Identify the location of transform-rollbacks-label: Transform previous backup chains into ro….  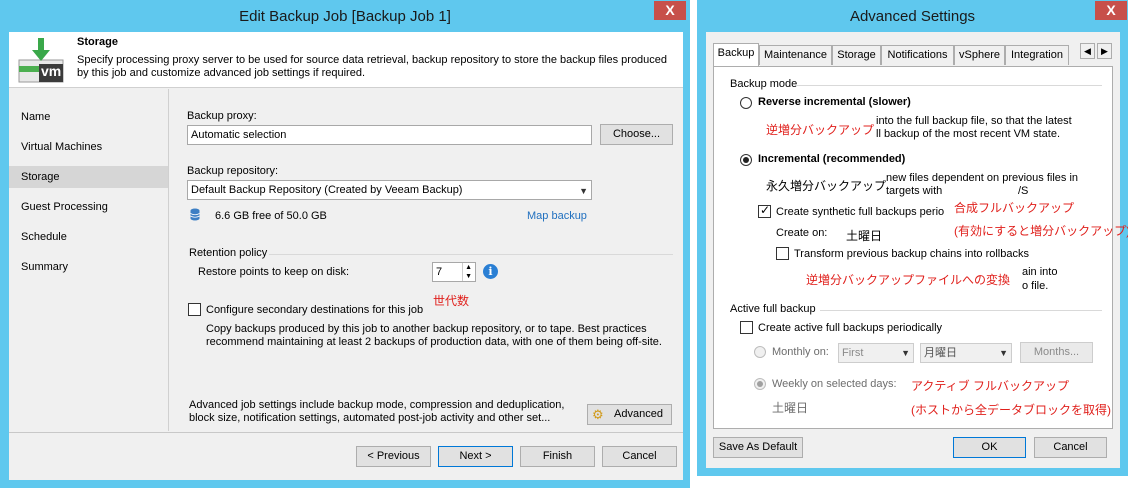
(911, 254).